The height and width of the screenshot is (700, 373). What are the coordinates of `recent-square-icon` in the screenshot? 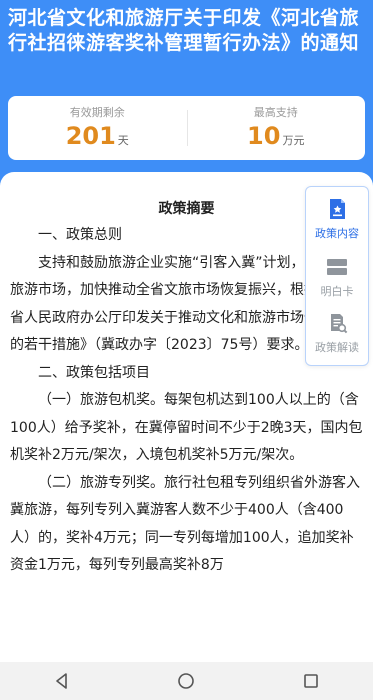 It's located at (311, 681).